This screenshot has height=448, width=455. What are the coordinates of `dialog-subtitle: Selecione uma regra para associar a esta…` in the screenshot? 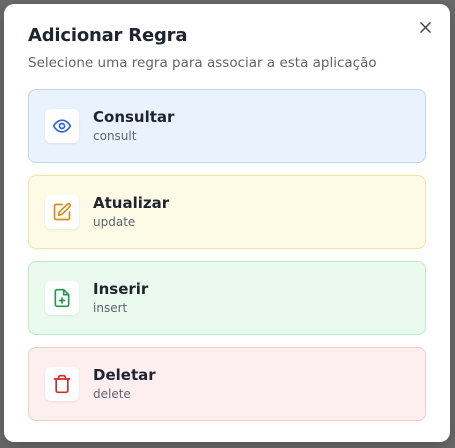 It's located at (202, 63).